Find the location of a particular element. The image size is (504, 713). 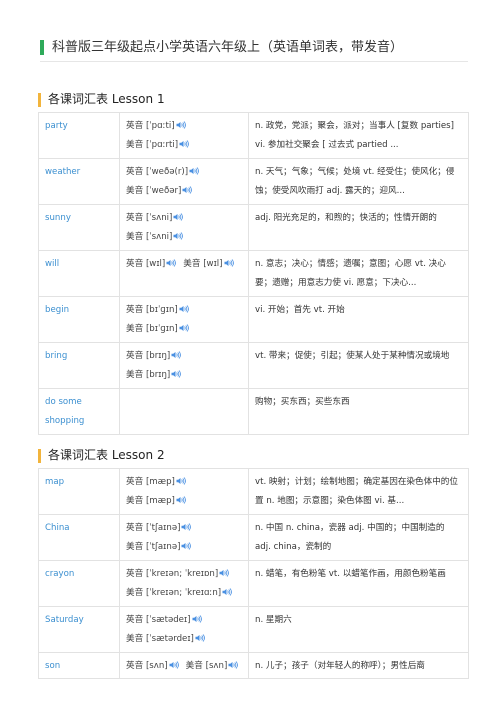

uk-phonetic: [brɪŋ] is located at coordinates (158, 356).